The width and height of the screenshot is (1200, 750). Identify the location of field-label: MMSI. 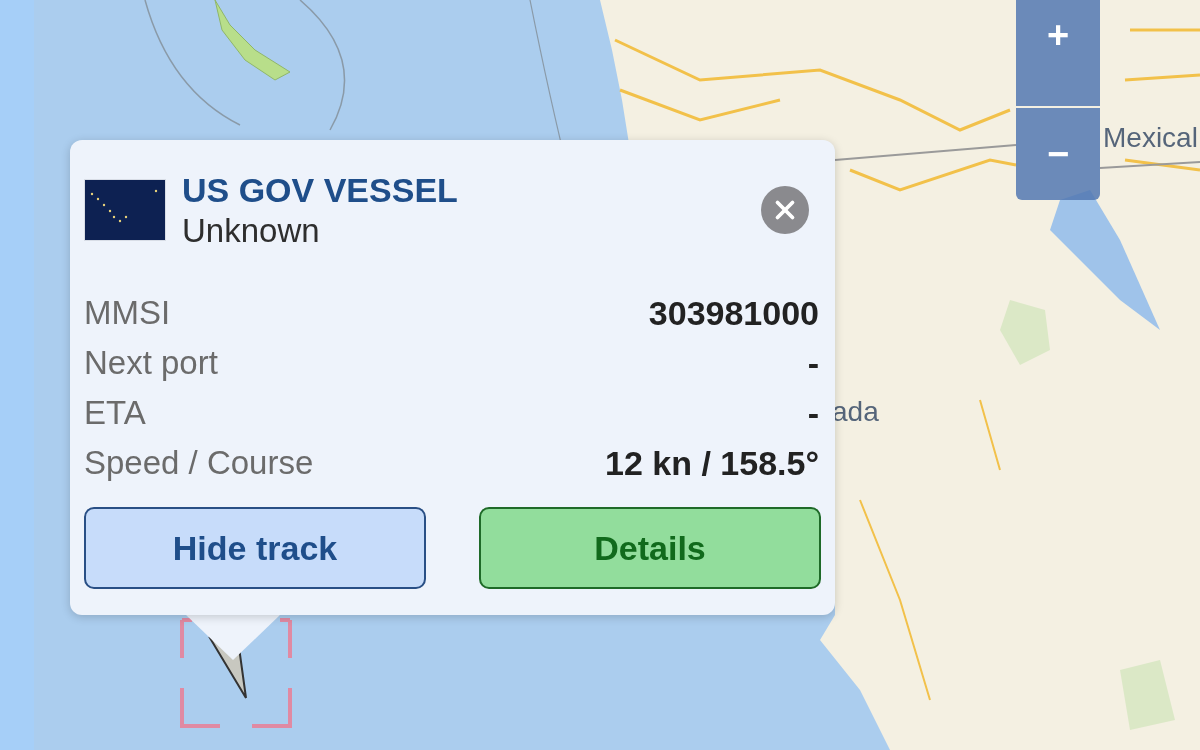
(127, 313).